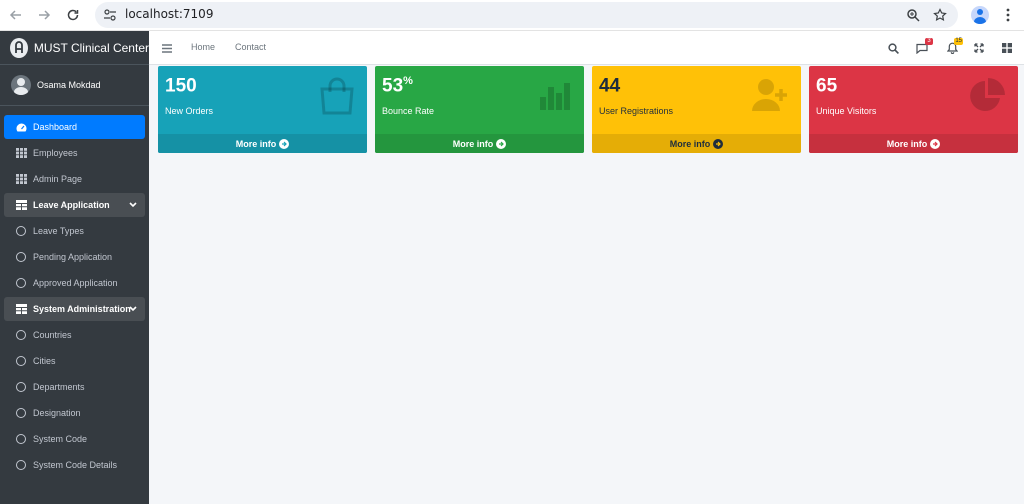  I want to click on sidebar-item-label: Approved Application, so click(75, 283).